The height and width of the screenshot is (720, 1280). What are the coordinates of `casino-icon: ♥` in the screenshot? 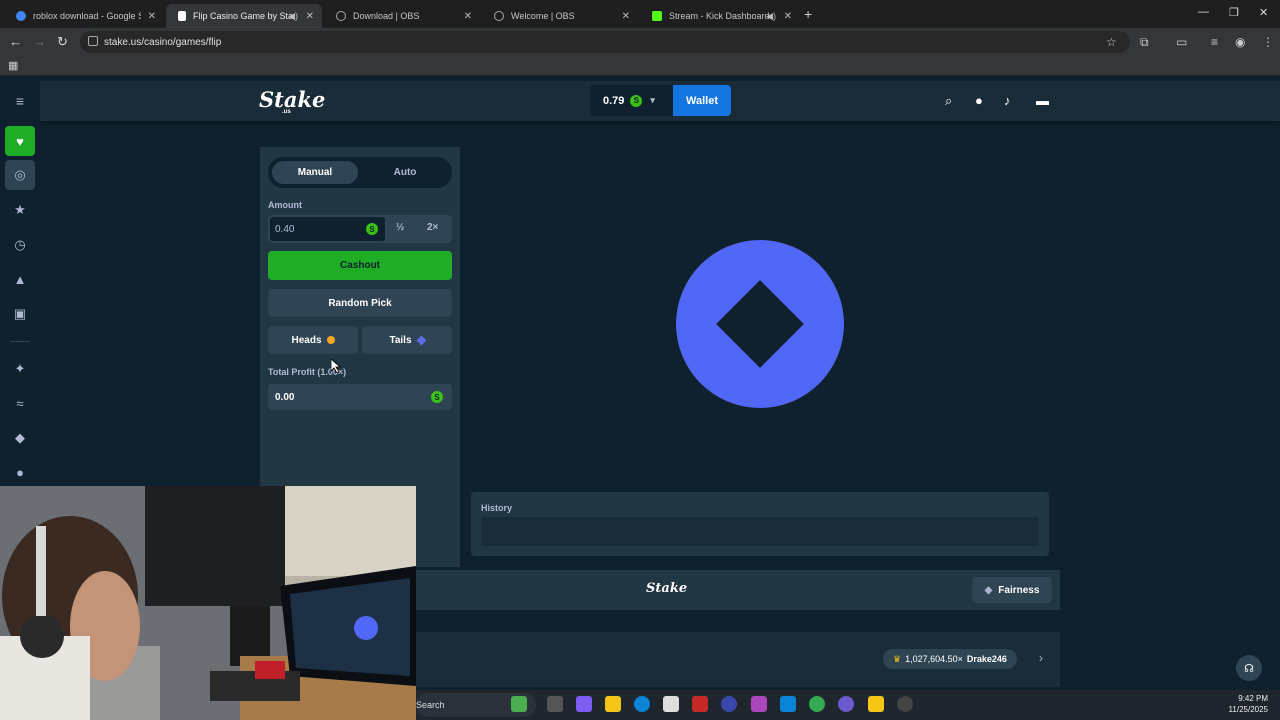 It's located at (20, 141).